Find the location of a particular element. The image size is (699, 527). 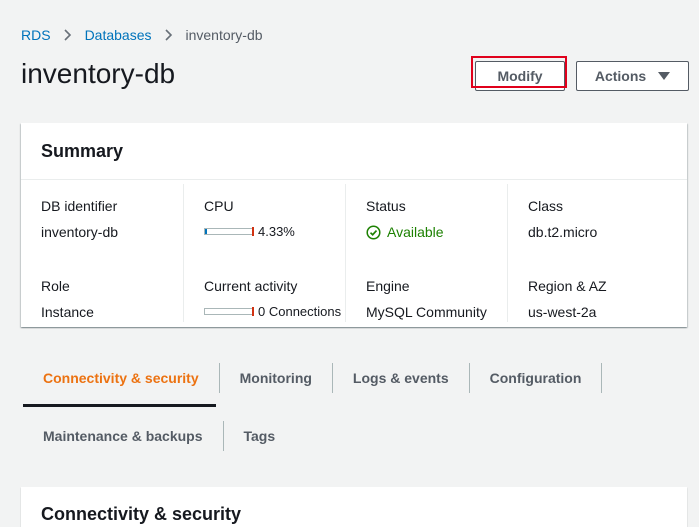

breadcrumb-current: inventory-db is located at coordinates (224, 35).